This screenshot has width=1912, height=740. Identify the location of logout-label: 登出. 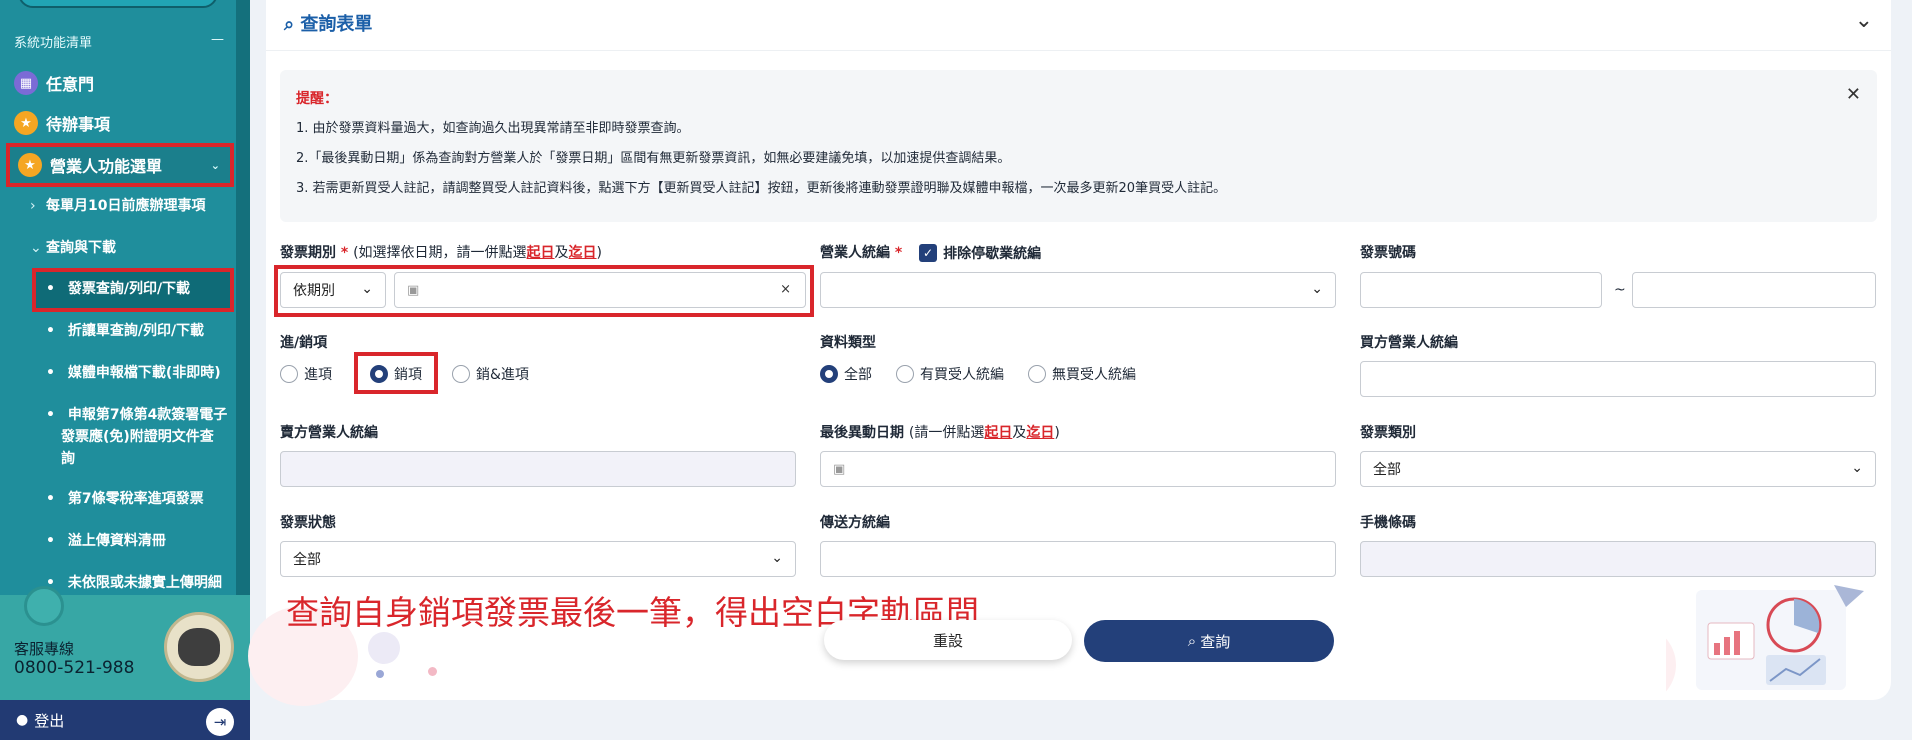
(49, 720).